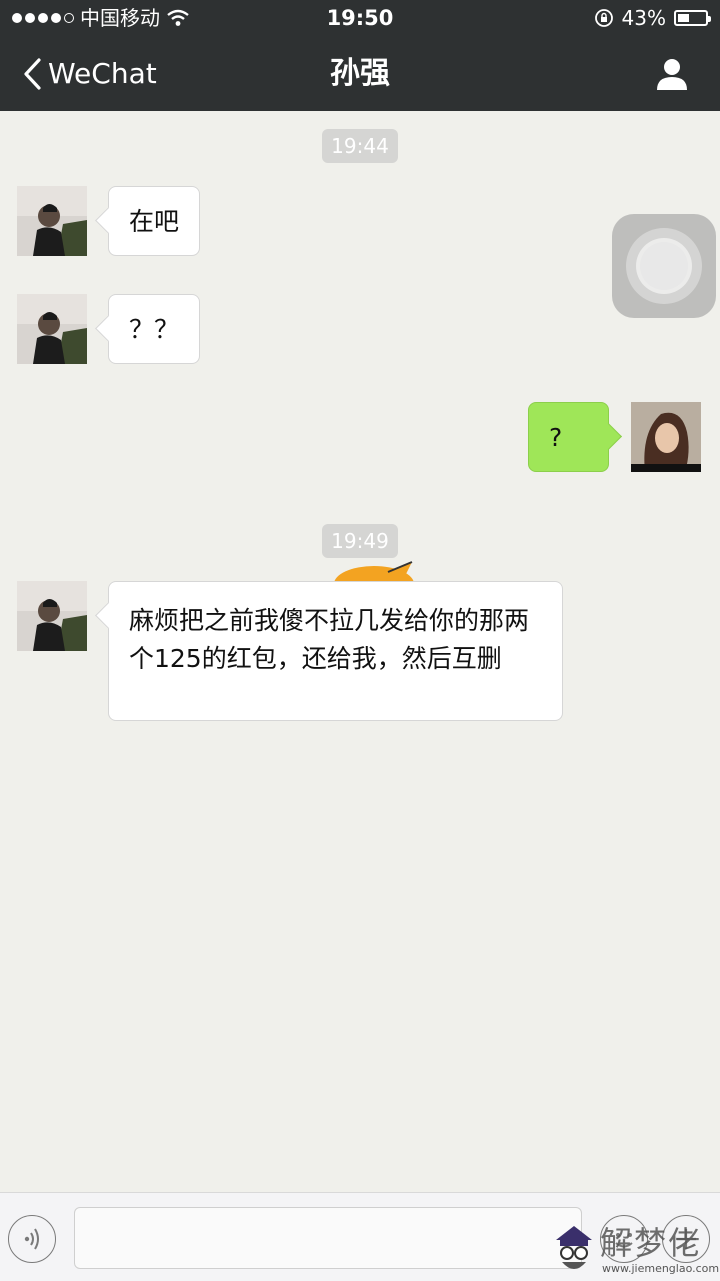 Image resolution: width=720 pixels, height=1281 pixels. What do you see at coordinates (692, 18) in the screenshot?
I see `battery-icon` at bounding box center [692, 18].